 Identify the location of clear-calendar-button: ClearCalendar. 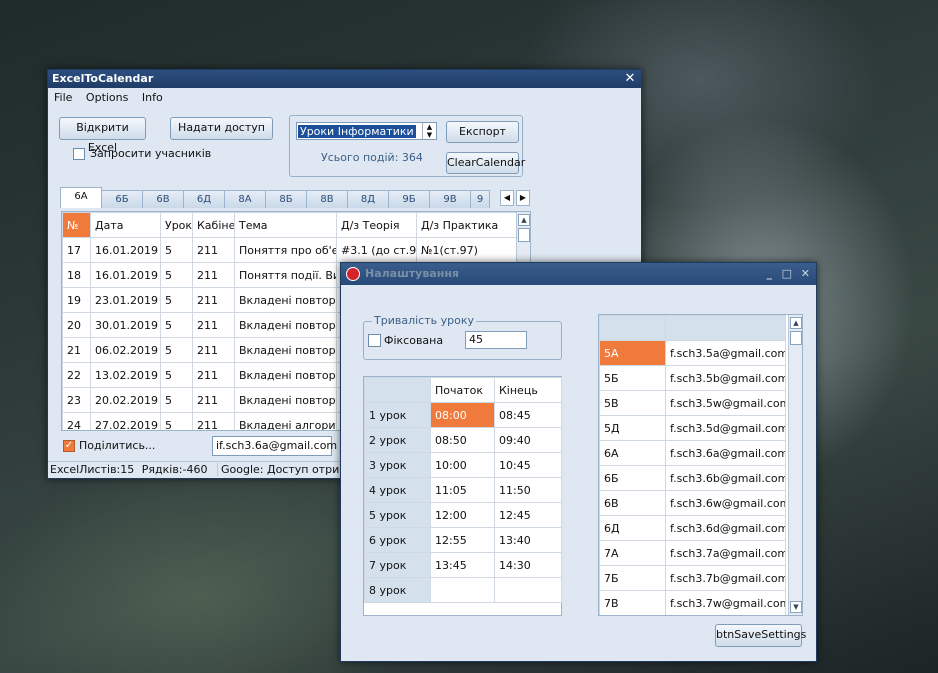
(485, 163).